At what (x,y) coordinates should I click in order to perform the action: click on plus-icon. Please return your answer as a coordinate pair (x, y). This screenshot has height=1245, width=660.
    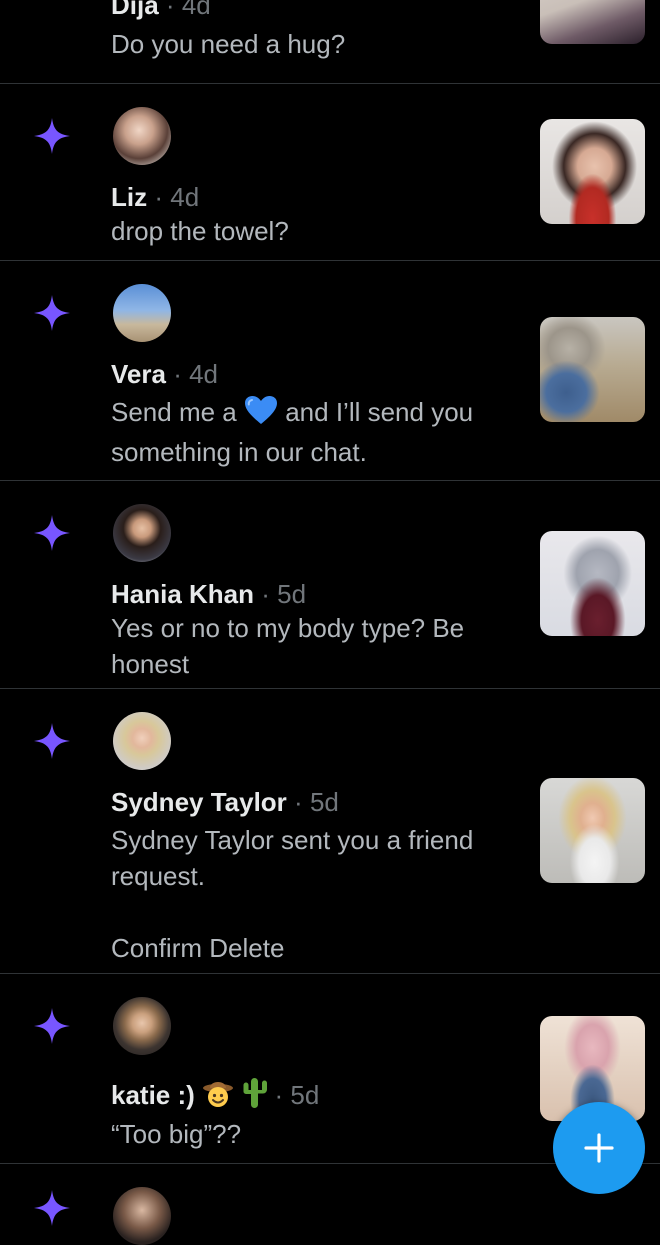
    Looking at the image, I should click on (599, 1148).